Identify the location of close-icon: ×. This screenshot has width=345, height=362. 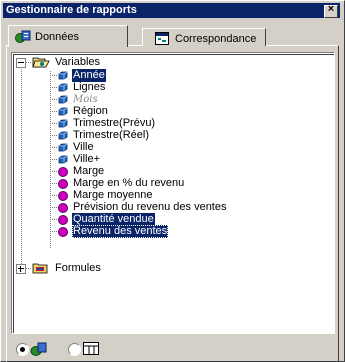
(331, 9).